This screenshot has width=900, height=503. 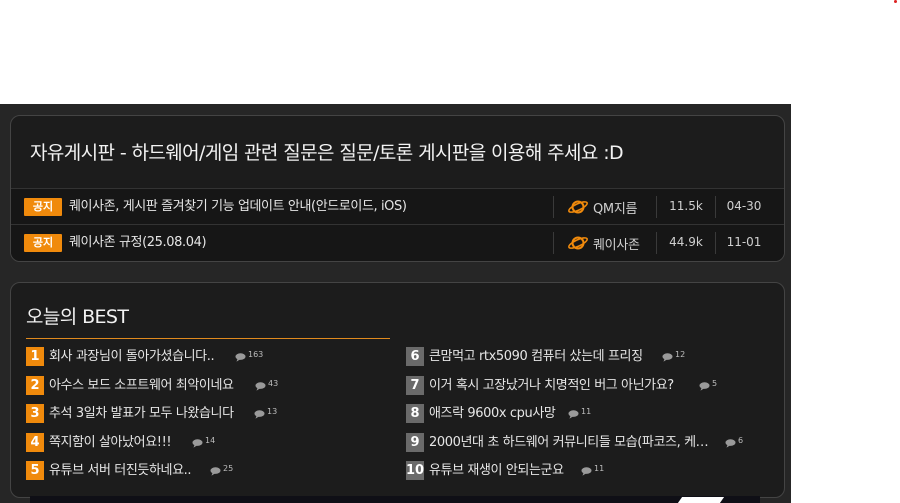 What do you see at coordinates (397, 242) in the screenshot?
I see `notice-row: 공지 퀘이사존 규정(25.08.04) 퀘이사존 44.9k 11-01` at bounding box center [397, 242].